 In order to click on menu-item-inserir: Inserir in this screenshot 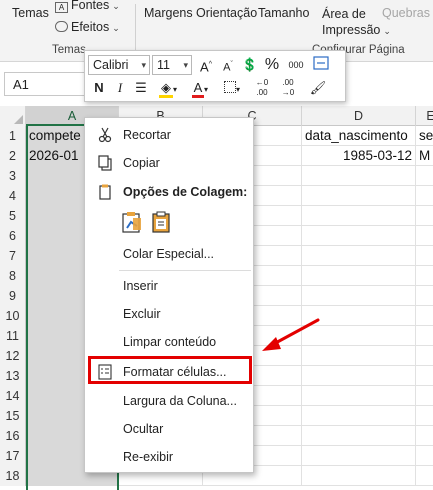, I will do `click(169, 286)`.